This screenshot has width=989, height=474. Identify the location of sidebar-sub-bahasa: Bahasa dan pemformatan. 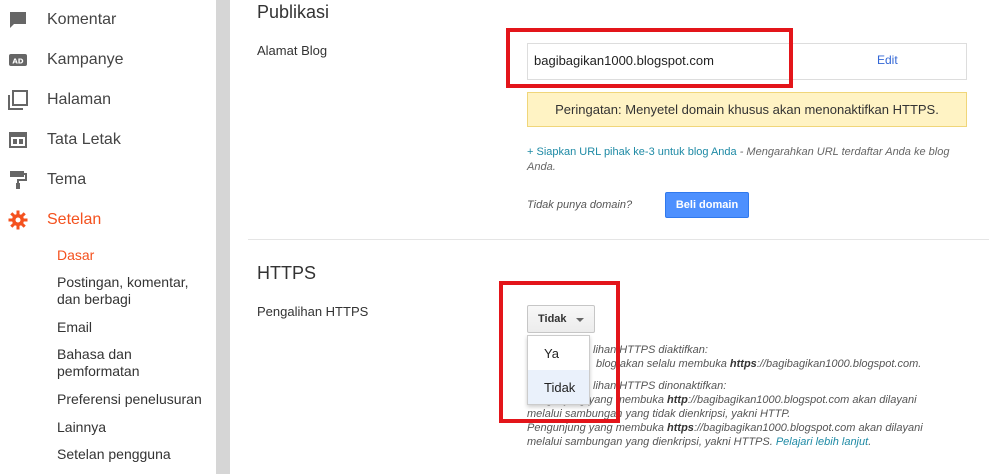
(117, 363).